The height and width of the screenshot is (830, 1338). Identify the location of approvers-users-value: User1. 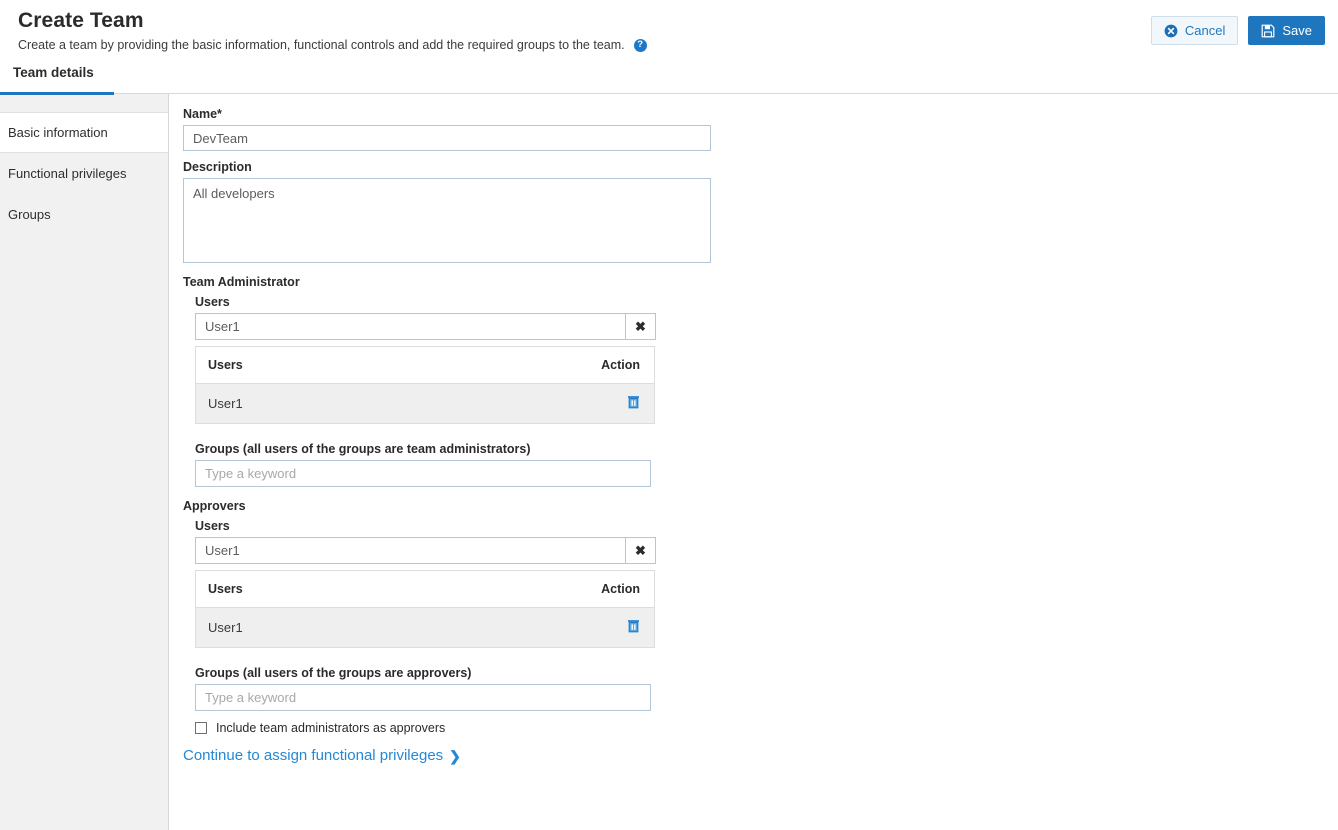
(222, 550).